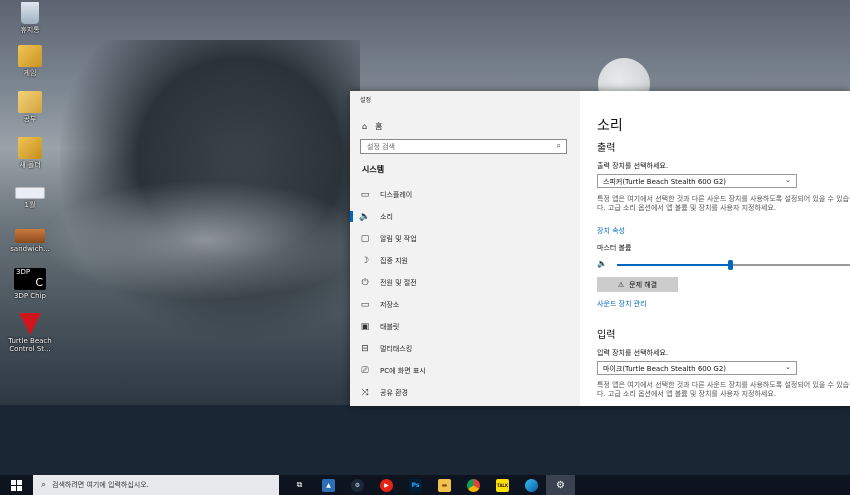 The height and width of the screenshot is (495, 850). Describe the element at coordinates (606, 148) in the screenshot. I see `output-heading: 출력` at that location.